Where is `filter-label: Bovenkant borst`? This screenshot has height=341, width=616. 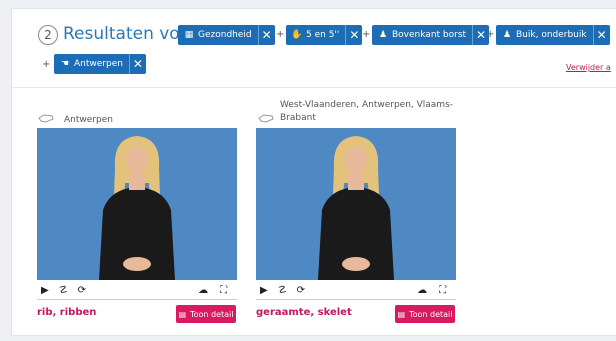 filter-label: Bovenkant borst is located at coordinates (429, 35).